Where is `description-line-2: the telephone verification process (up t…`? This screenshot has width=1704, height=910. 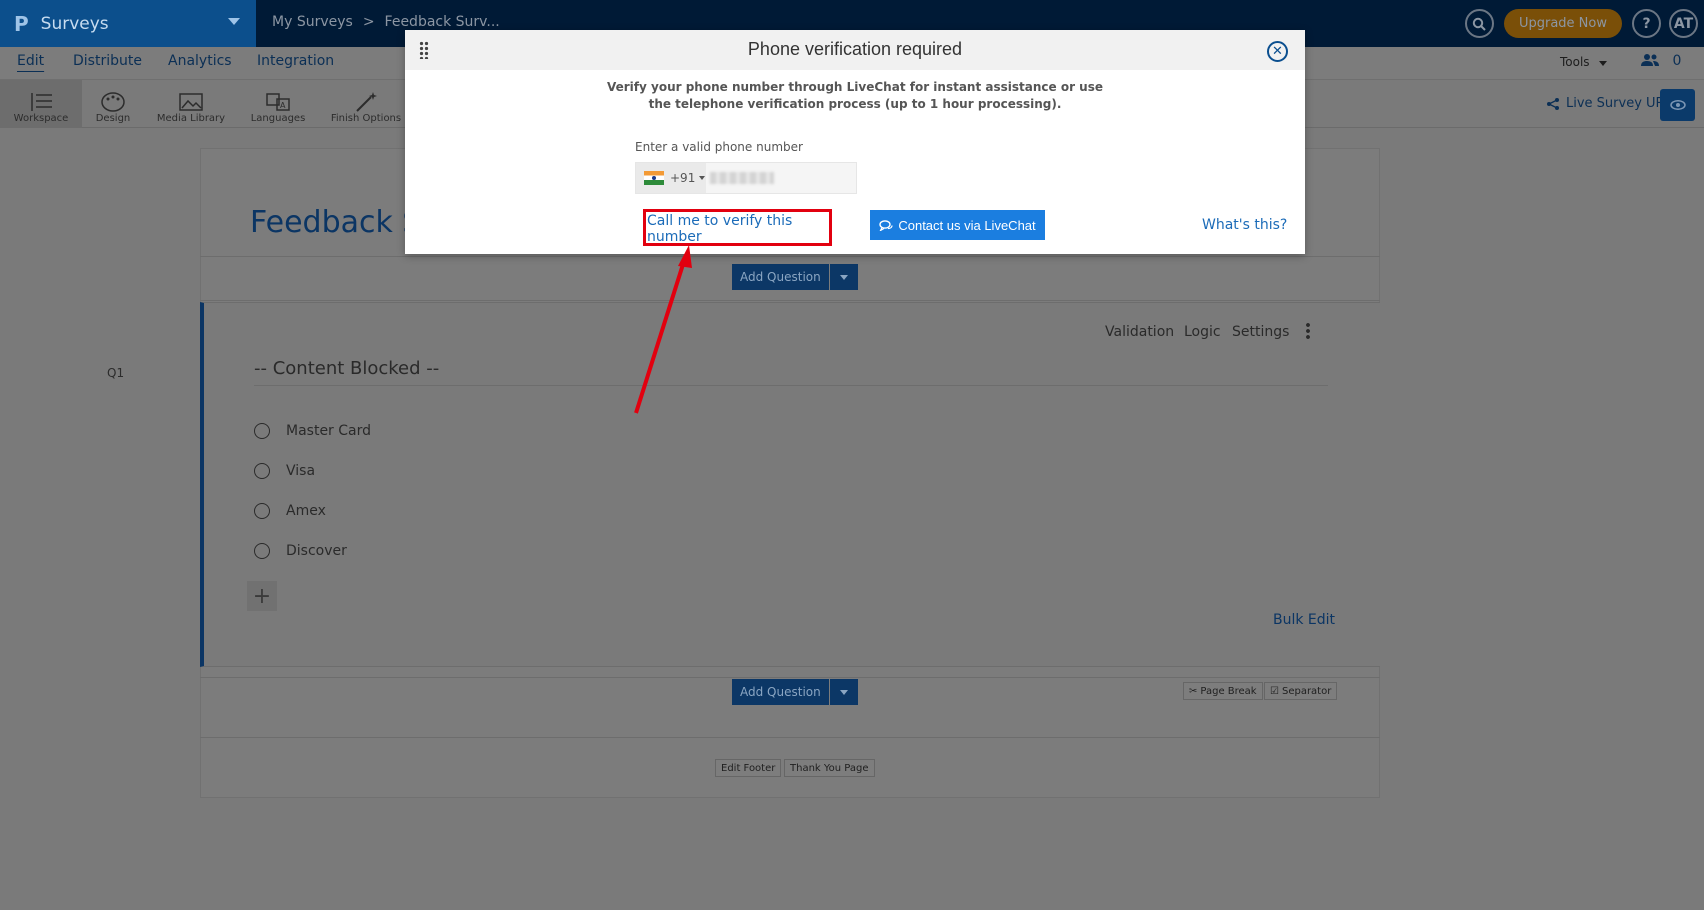
description-line-2: the telephone verification process (up t… is located at coordinates (855, 104).